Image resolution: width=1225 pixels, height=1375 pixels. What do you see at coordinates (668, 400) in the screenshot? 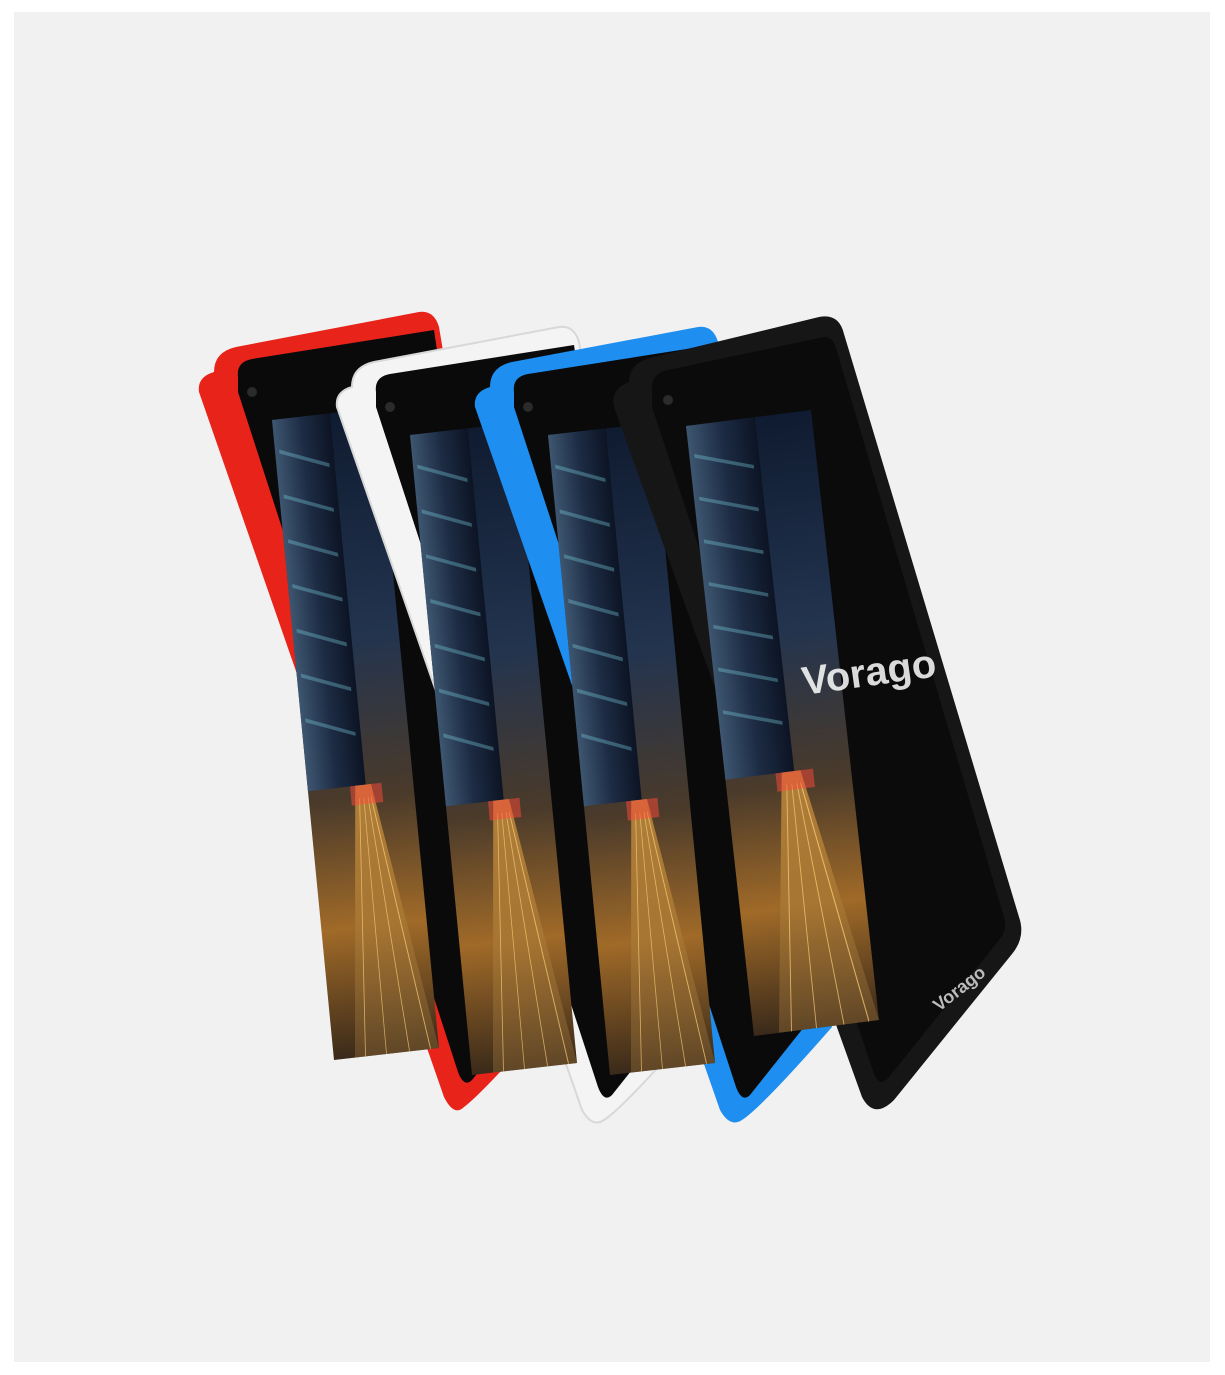
I see `tablet-black-camera` at bounding box center [668, 400].